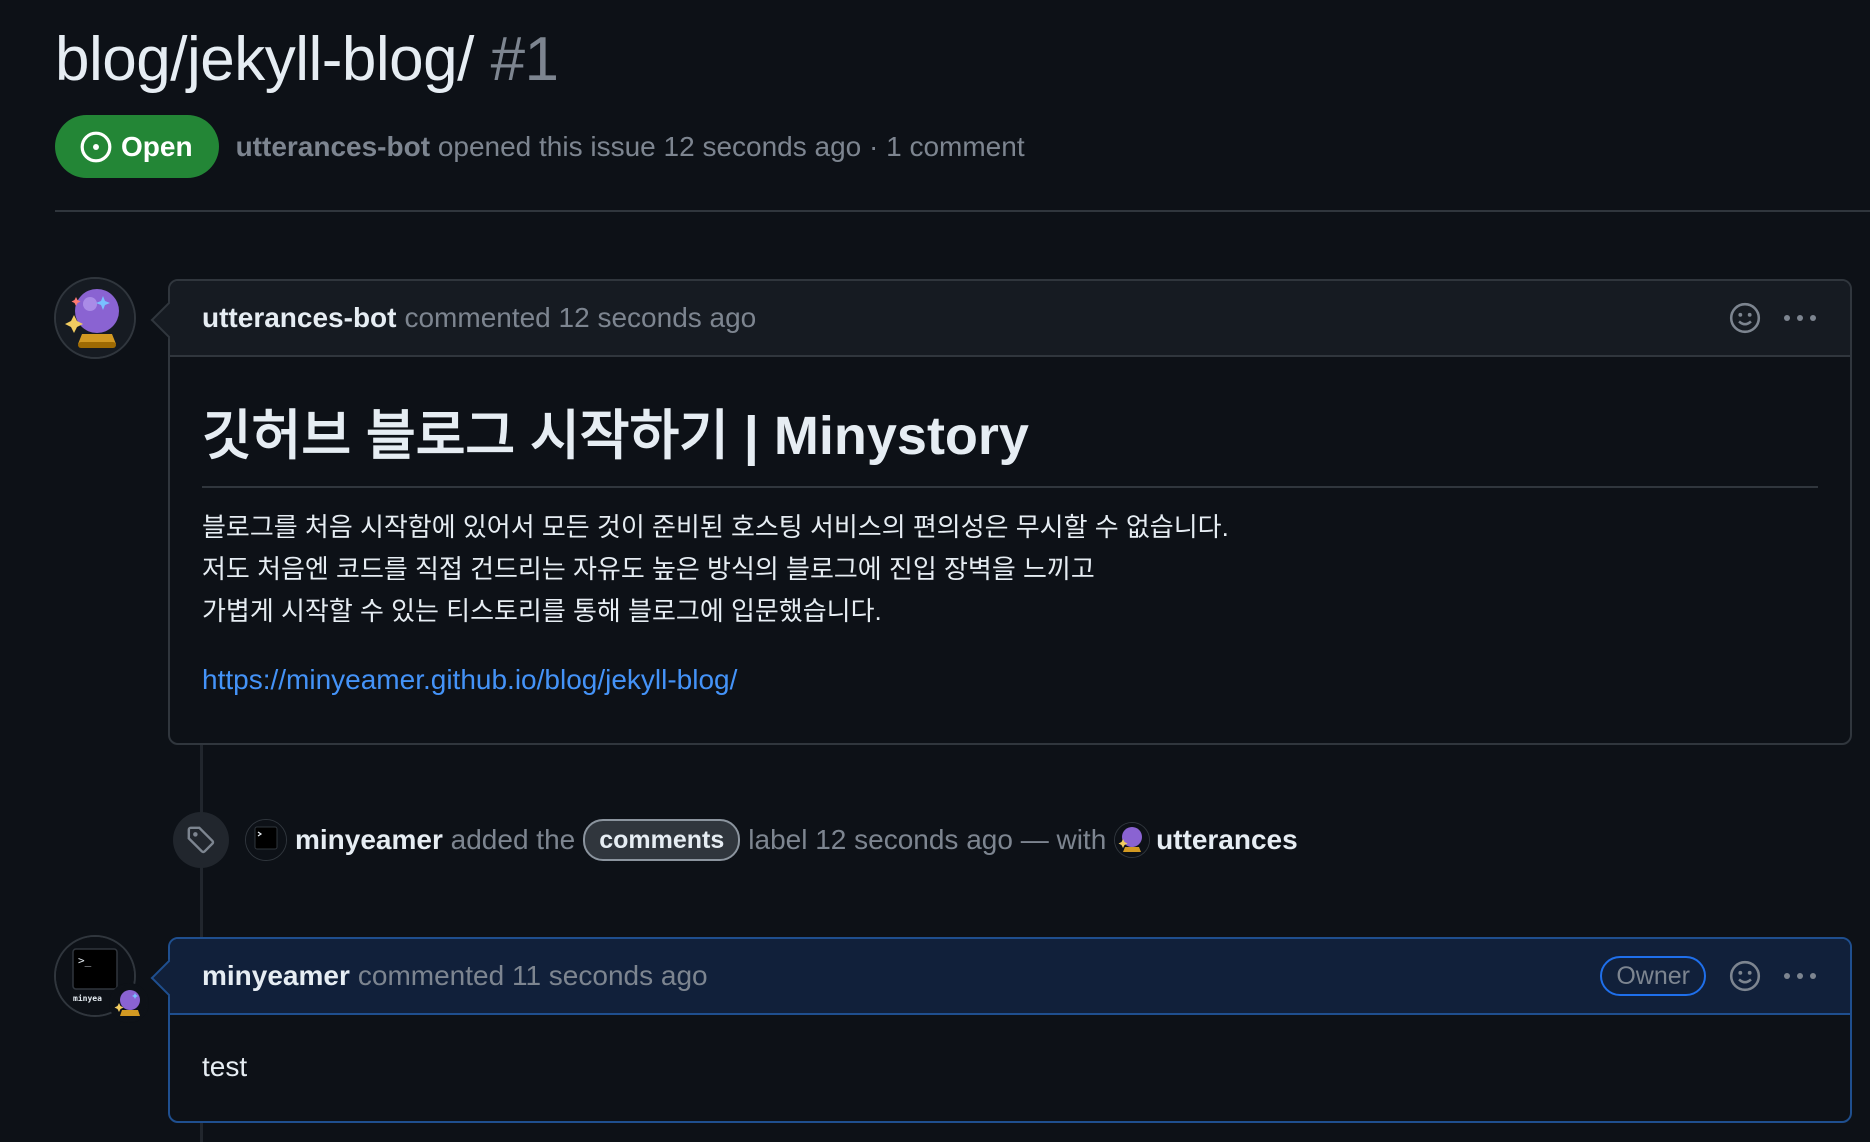 Image resolution: width=1870 pixels, height=1142 pixels. What do you see at coordinates (1227, 840) in the screenshot?
I see `event-app-link: utterances` at bounding box center [1227, 840].